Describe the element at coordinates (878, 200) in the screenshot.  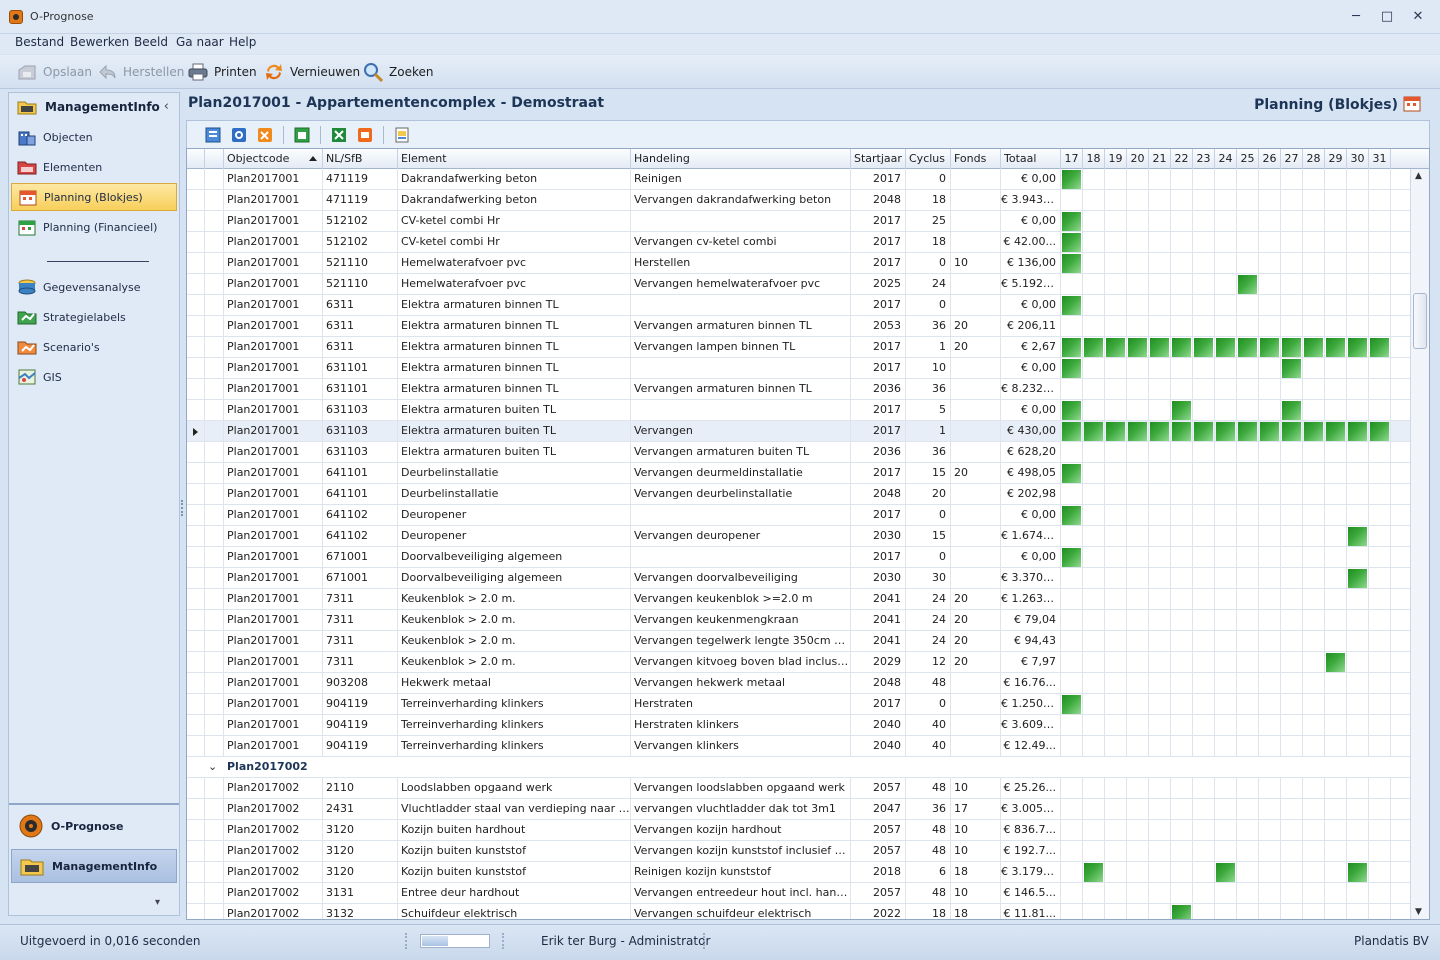
I see `cell-start: 2048` at that location.